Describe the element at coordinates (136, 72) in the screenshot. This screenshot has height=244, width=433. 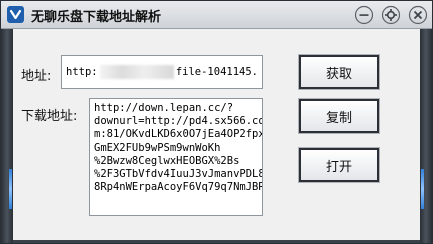
I see `address-redacted` at that location.